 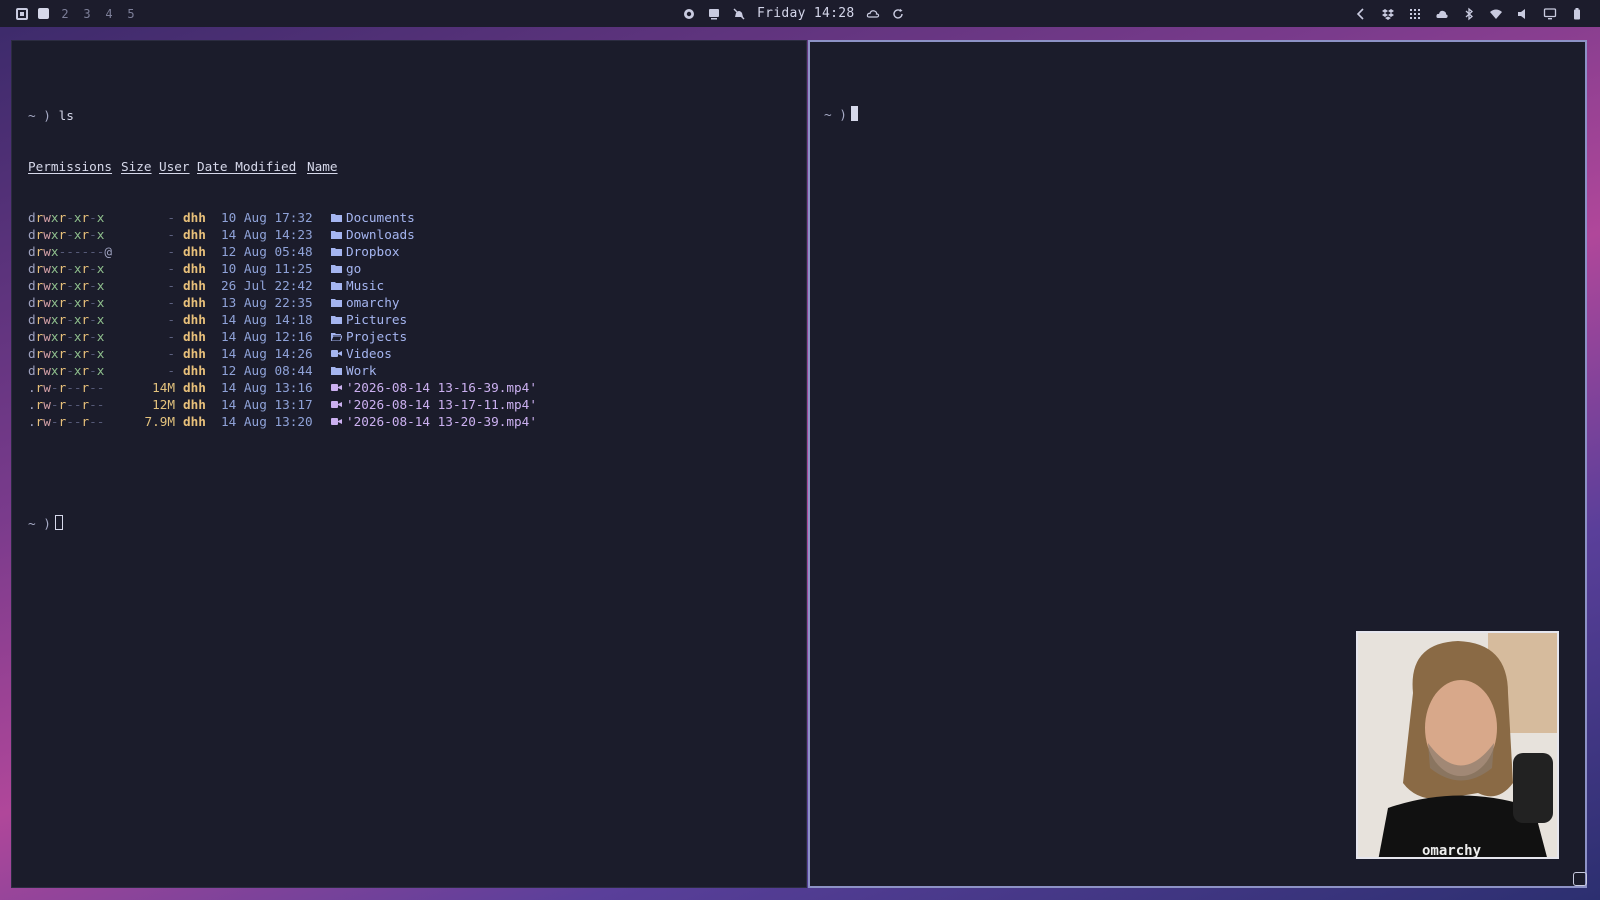 I want to click on date-cell: 10 Aug 17:32, so click(x=267, y=217).